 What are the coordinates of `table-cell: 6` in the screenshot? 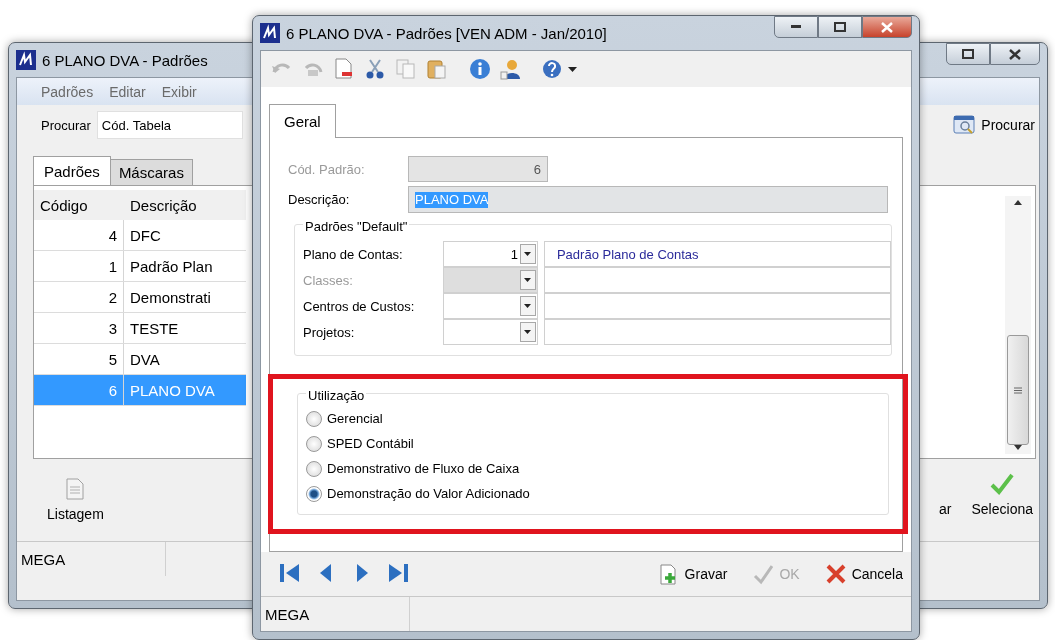 It's located at (112, 390).